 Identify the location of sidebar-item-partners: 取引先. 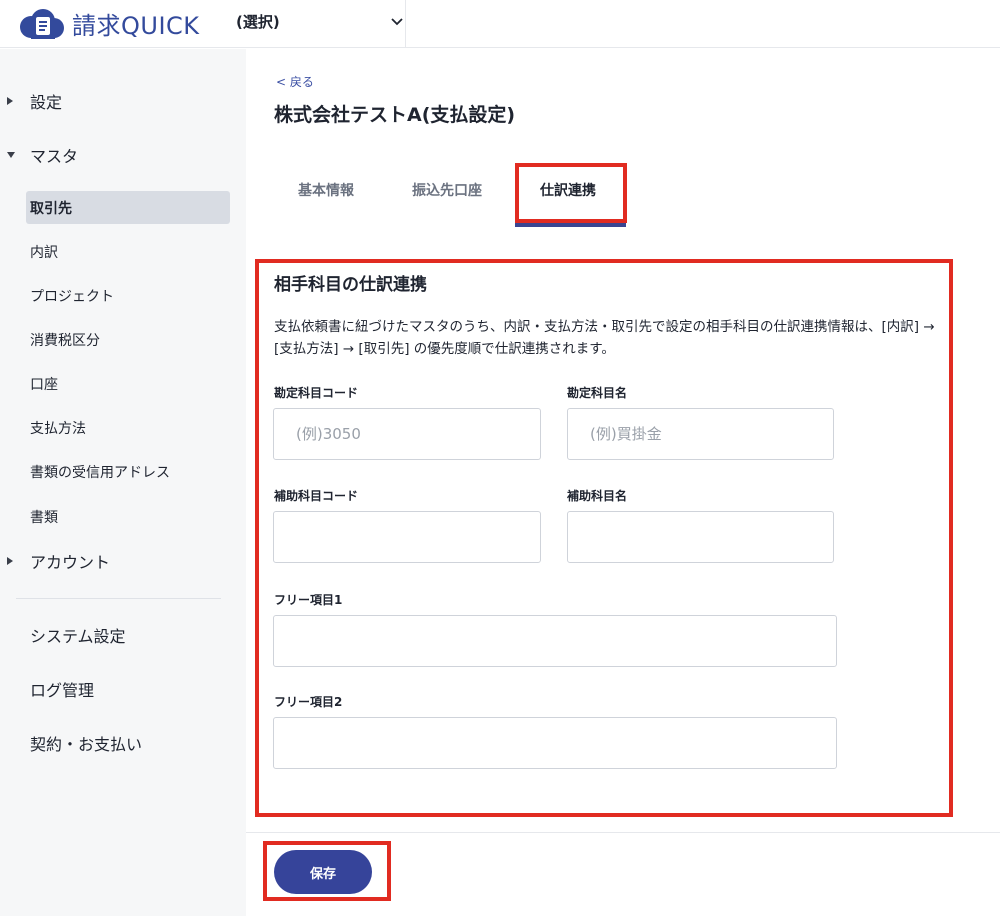
(128, 207).